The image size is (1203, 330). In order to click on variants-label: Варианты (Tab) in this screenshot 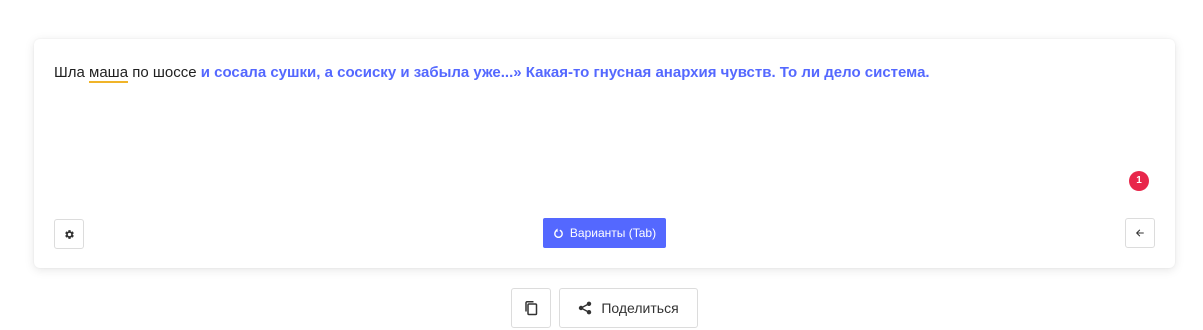, I will do `click(613, 233)`.